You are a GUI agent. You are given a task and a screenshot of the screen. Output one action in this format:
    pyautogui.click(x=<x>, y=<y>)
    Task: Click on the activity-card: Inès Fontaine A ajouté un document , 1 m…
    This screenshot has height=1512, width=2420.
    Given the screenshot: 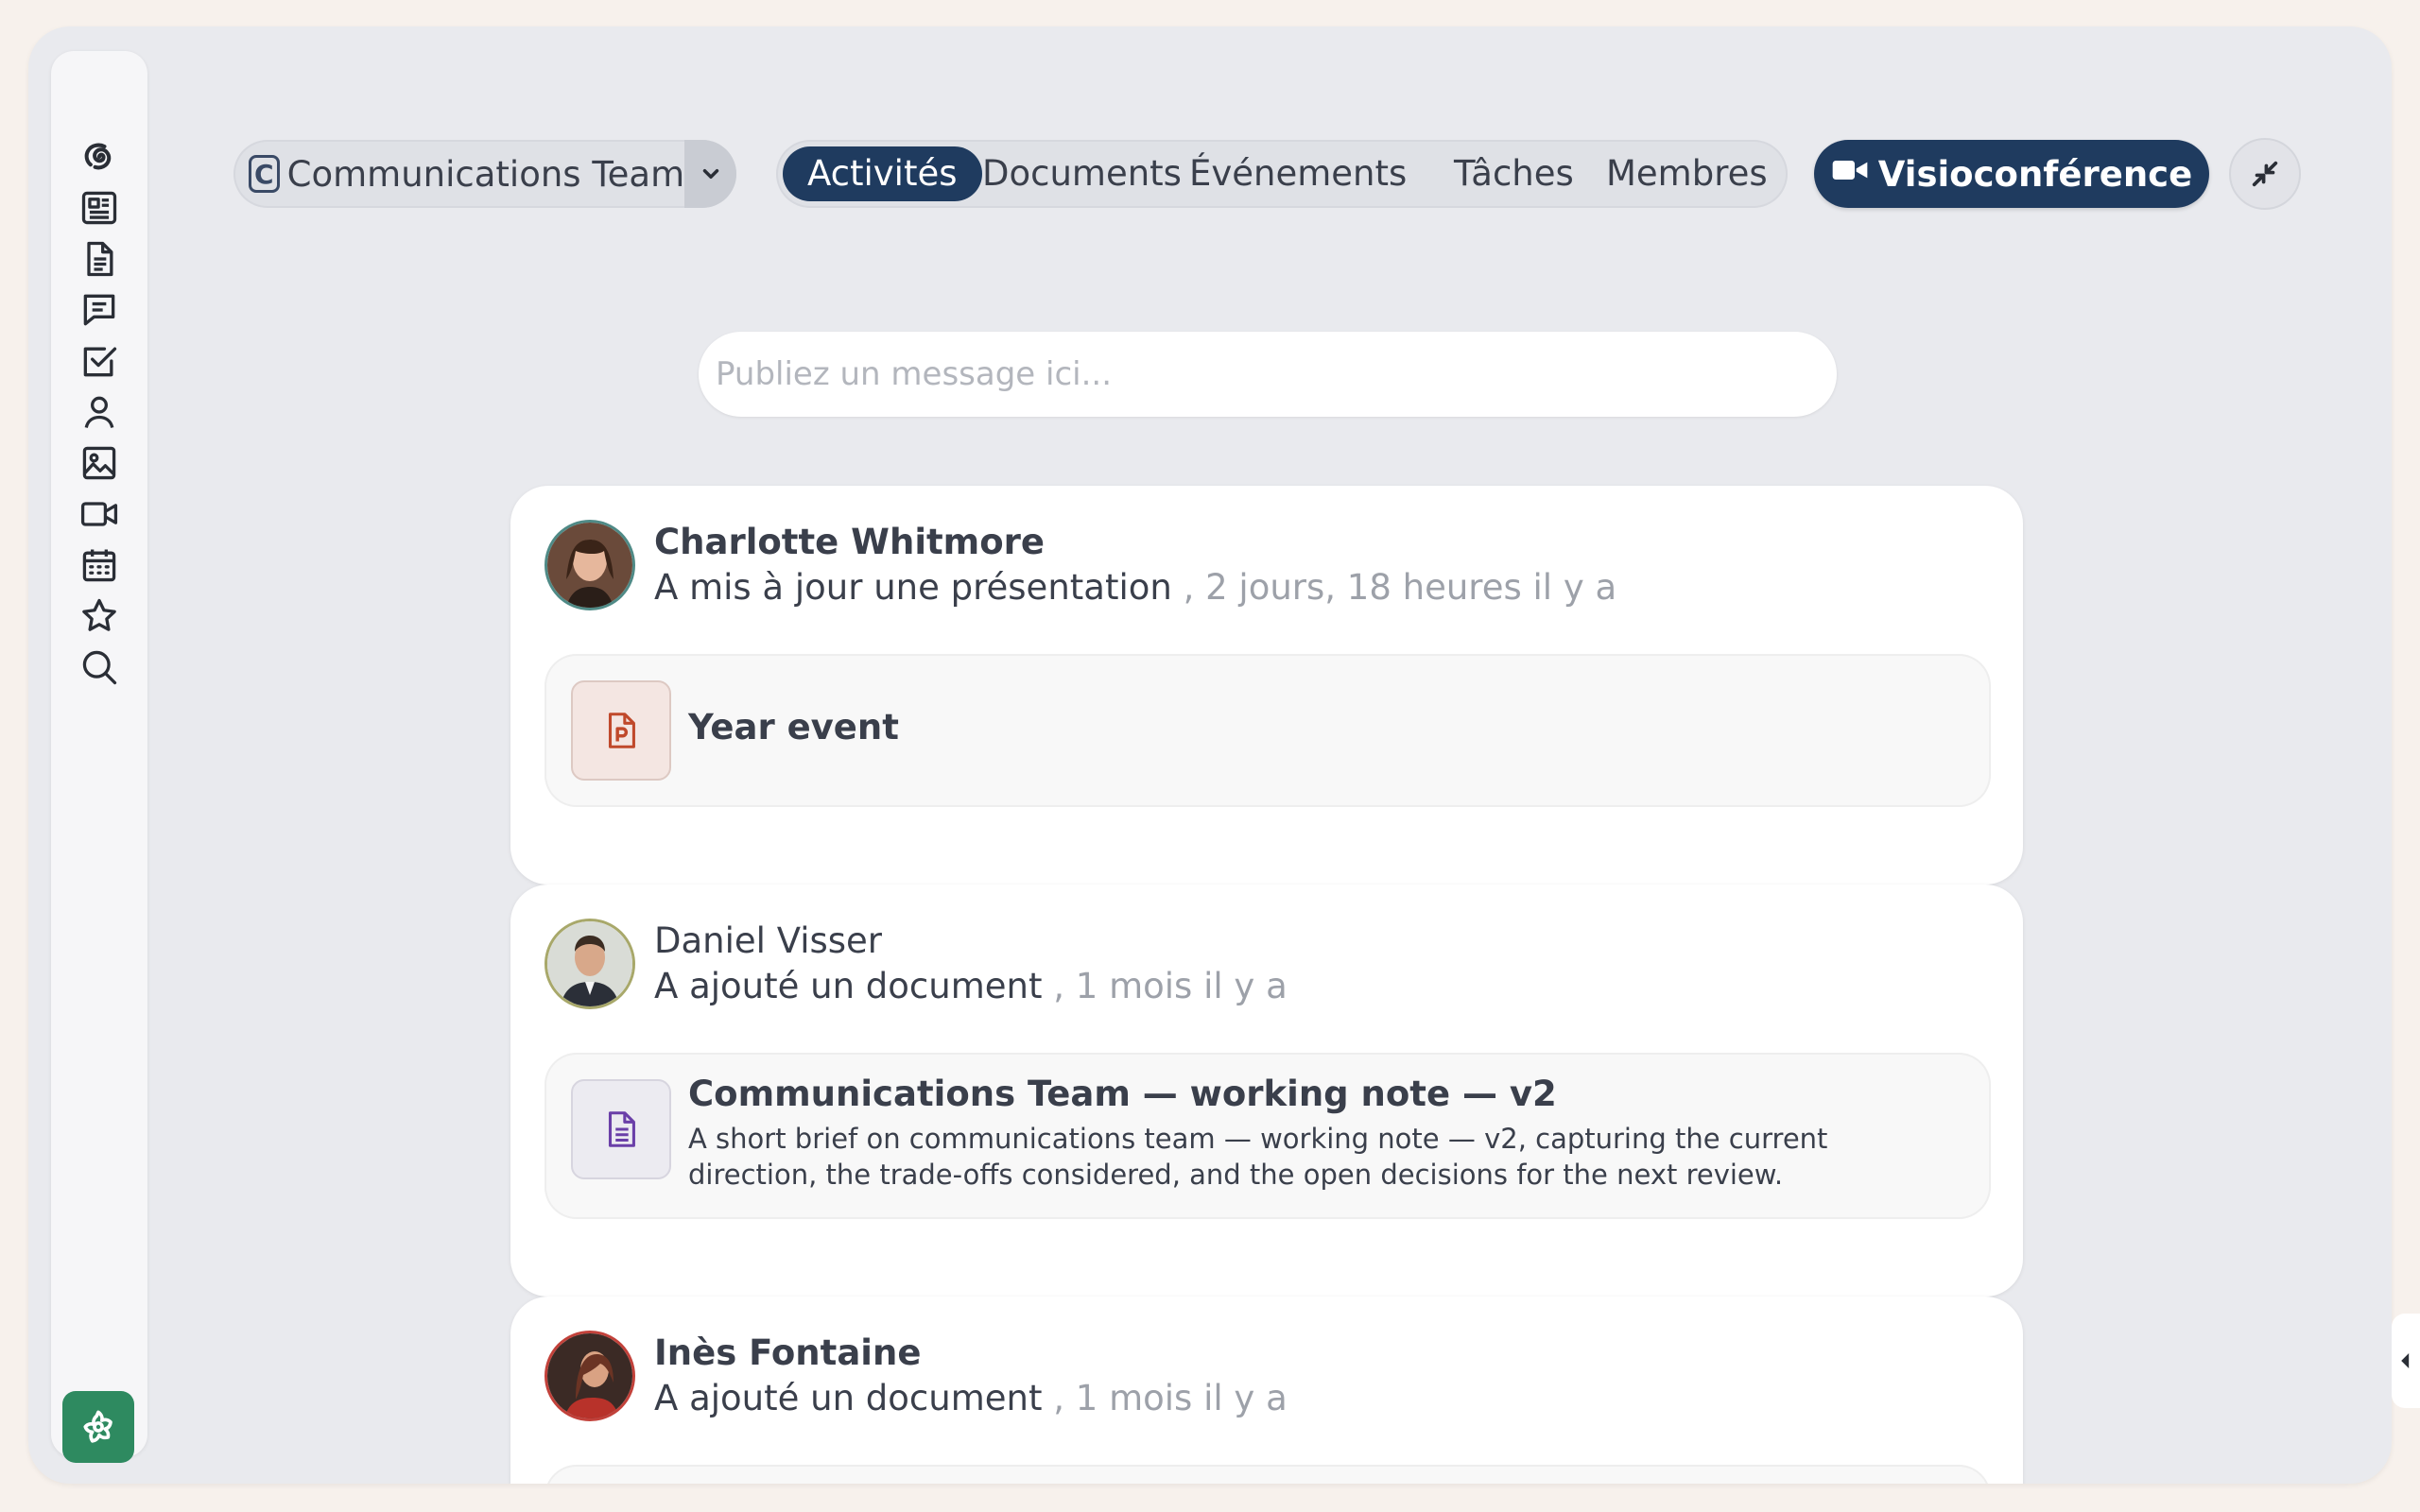 What is the action you would take?
    pyautogui.click(x=1267, y=1390)
    